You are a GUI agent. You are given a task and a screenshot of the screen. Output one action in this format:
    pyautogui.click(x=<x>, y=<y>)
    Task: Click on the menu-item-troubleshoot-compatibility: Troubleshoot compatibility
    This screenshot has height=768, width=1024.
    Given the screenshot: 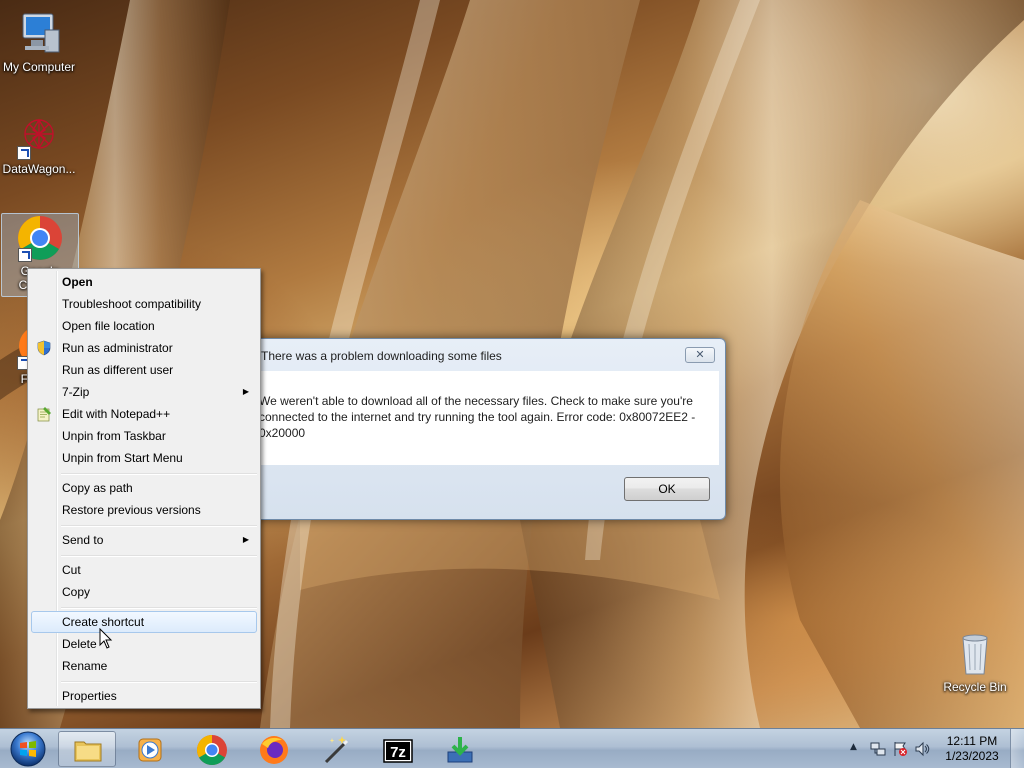 What is the action you would take?
    pyautogui.click(x=144, y=304)
    